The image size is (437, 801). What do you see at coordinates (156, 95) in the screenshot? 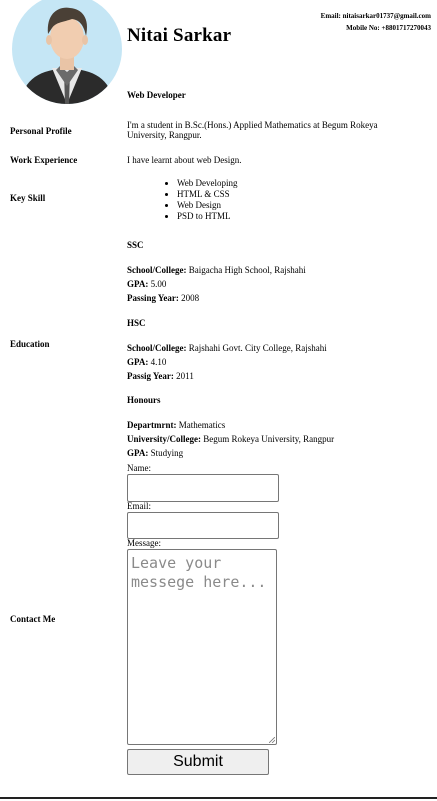
I see `job-title: Web Developer` at bounding box center [156, 95].